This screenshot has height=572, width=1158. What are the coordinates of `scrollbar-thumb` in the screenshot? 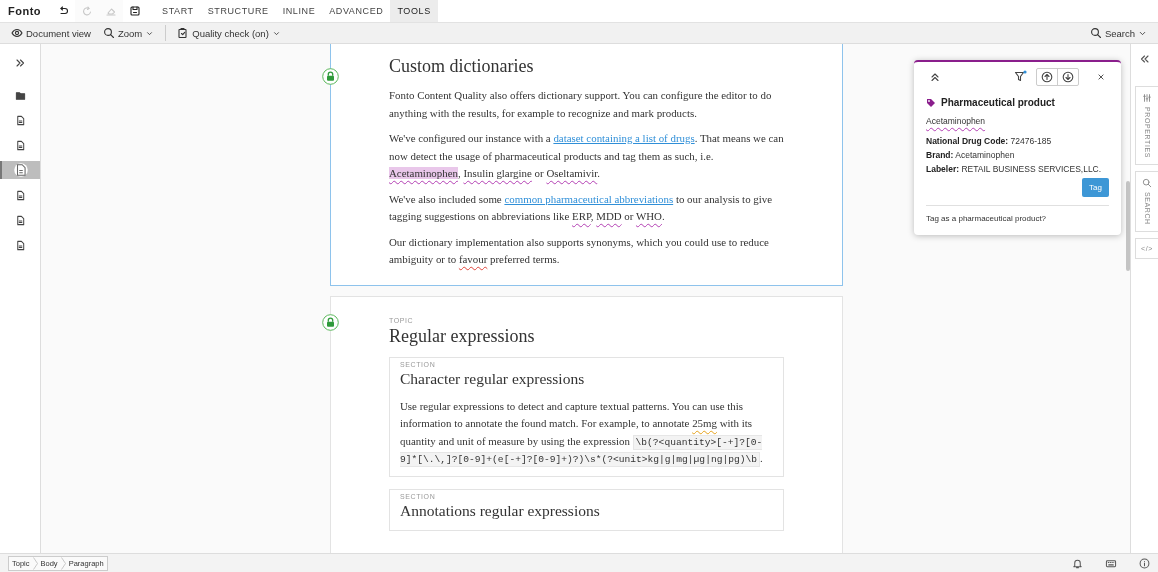 It's located at (1128, 226).